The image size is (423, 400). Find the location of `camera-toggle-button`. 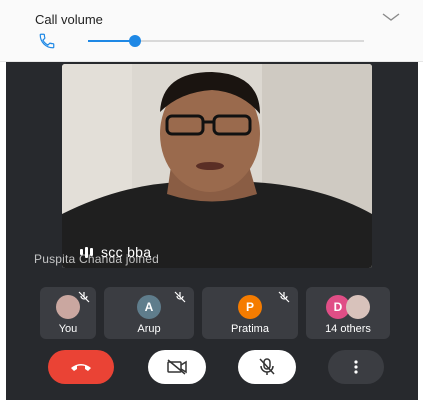

camera-toggle-button is located at coordinates (177, 367).